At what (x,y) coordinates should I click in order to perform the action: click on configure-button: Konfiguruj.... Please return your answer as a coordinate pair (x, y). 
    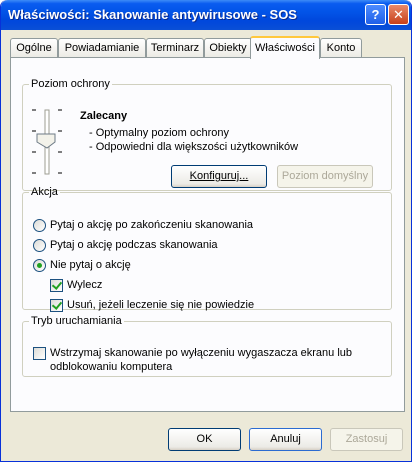
    Looking at the image, I should click on (219, 176).